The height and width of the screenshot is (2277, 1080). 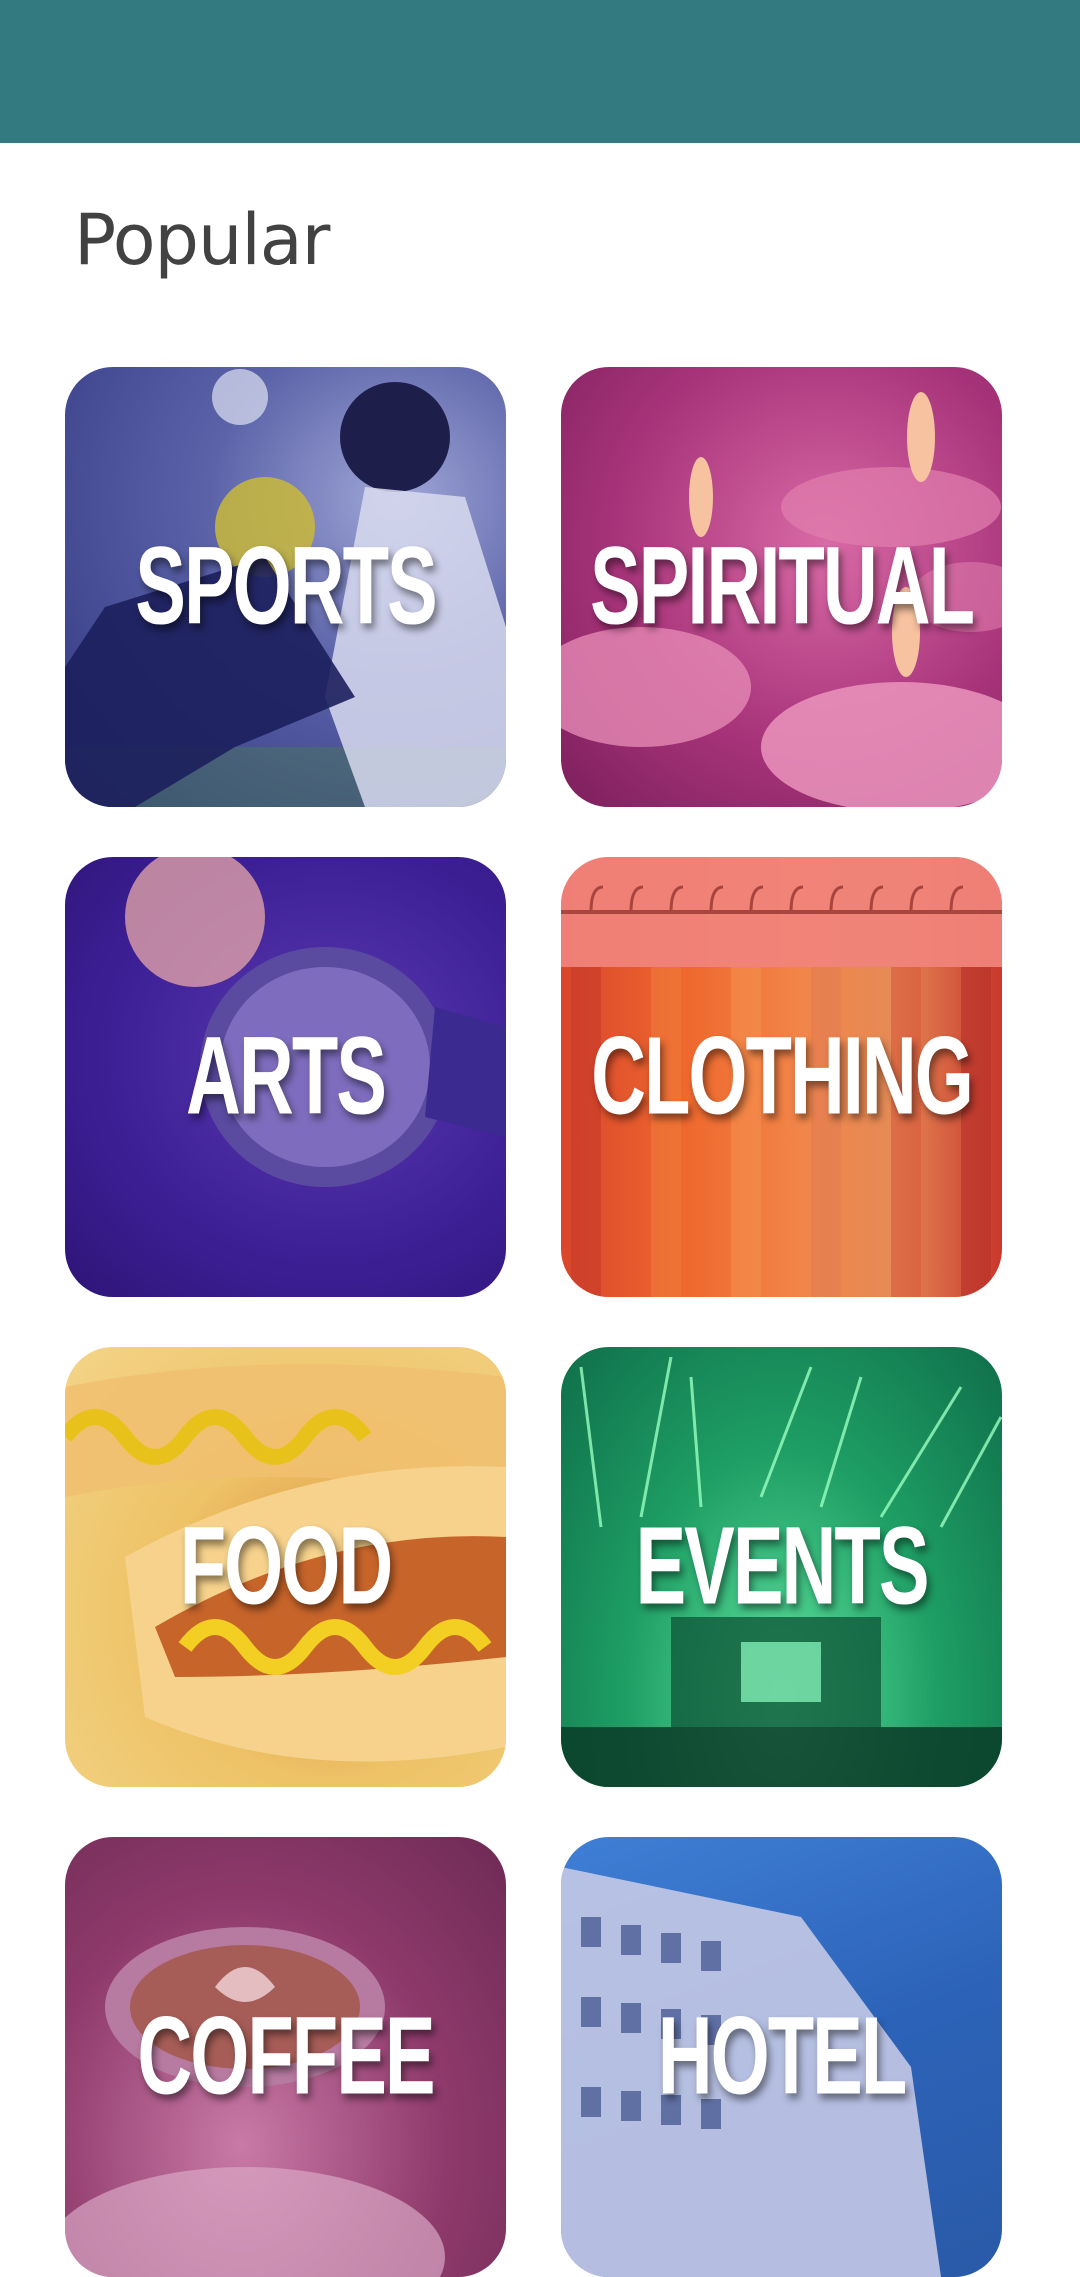 I want to click on category-label: HOTEL, so click(x=782, y=2056).